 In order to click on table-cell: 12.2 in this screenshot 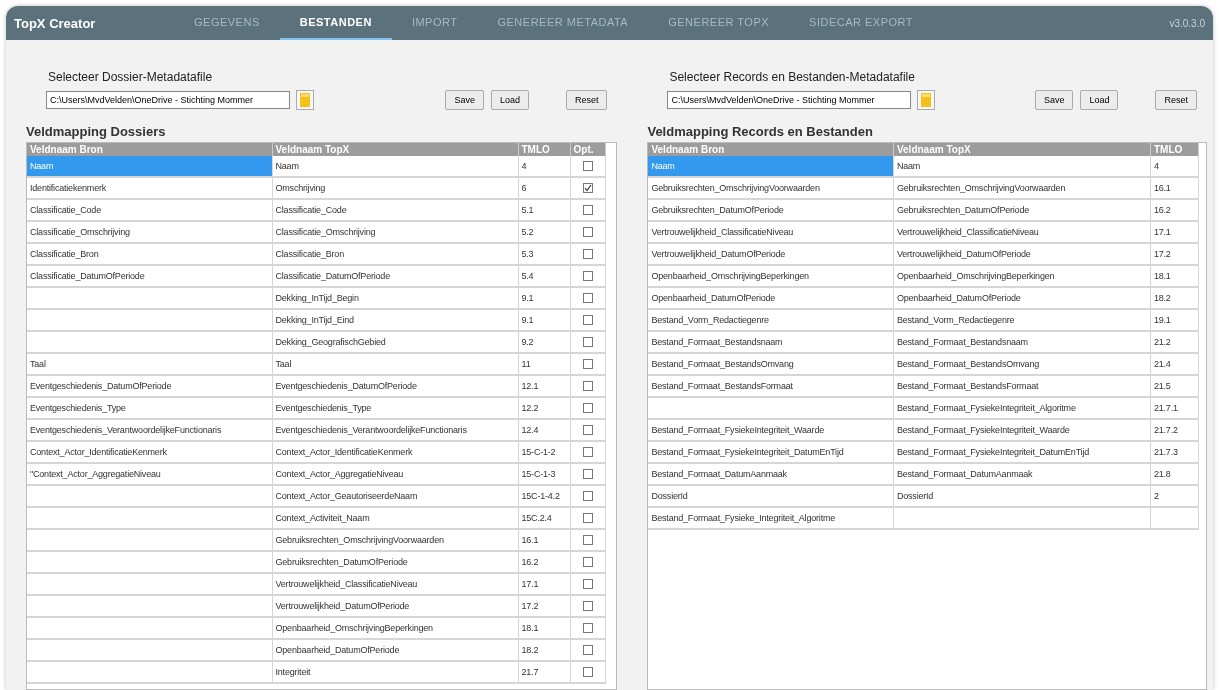, I will do `click(544, 408)`.